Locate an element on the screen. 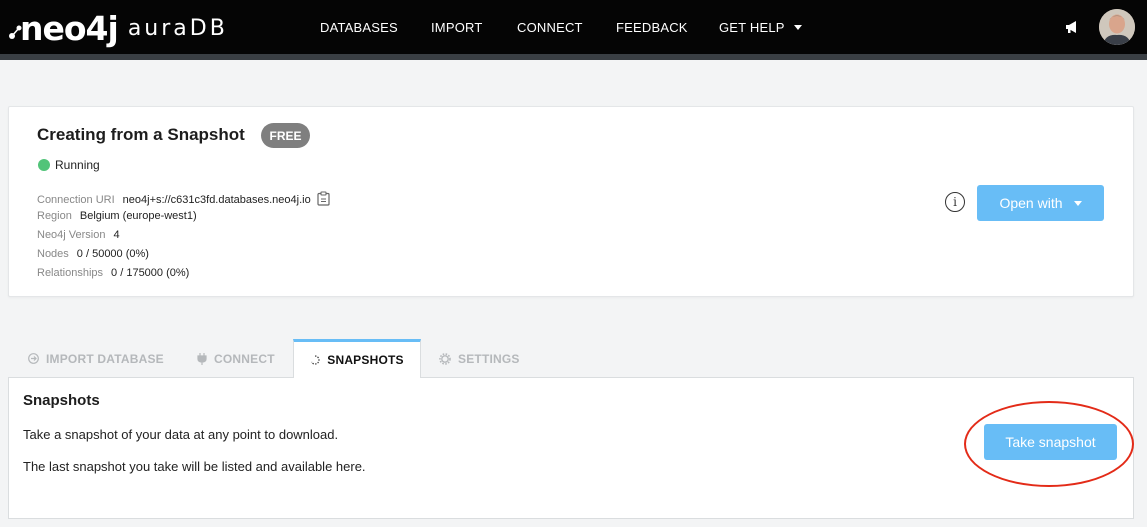  user-avatar is located at coordinates (1117, 27).